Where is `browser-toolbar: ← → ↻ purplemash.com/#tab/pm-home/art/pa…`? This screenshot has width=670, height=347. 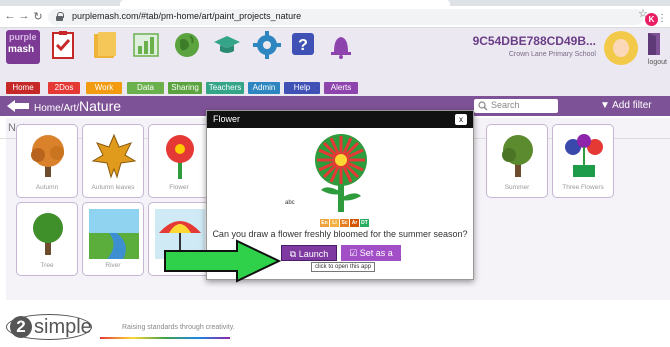 browser-toolbar: ← → ↻ purplemash.com/#tab/pm-home/art/pa… is located at coordinates (335, 17).